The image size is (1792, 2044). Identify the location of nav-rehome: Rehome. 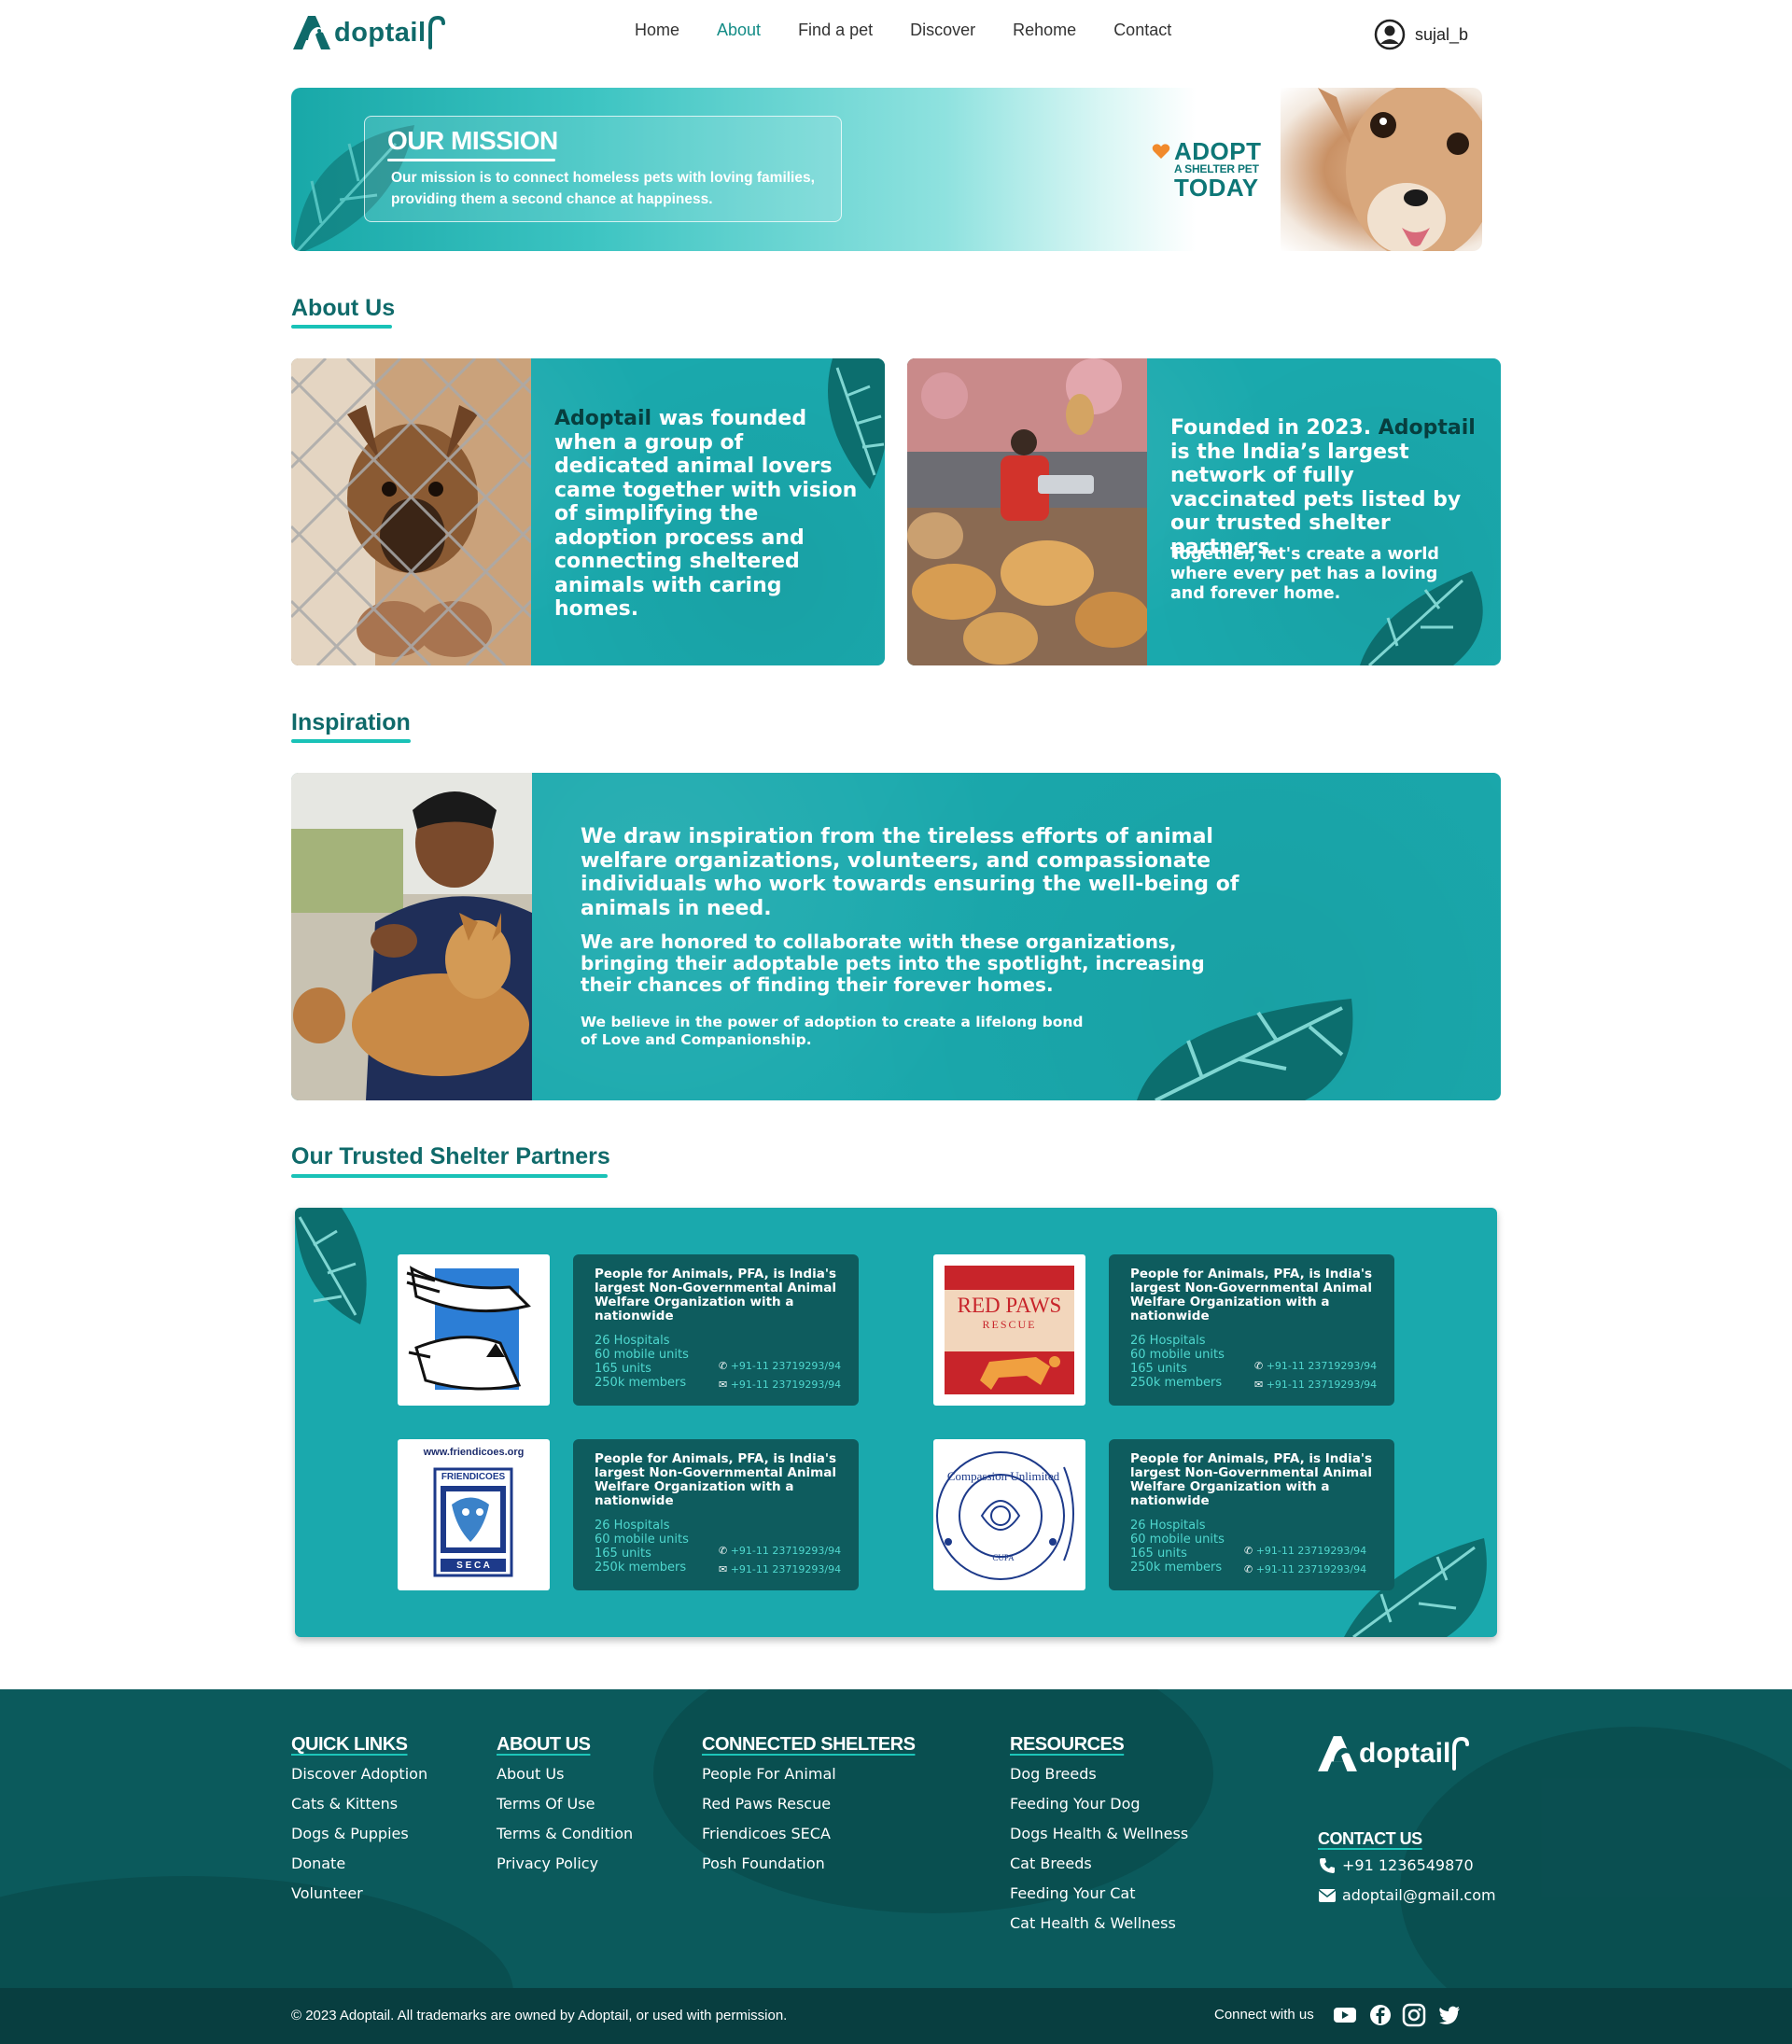
(1044, 31).